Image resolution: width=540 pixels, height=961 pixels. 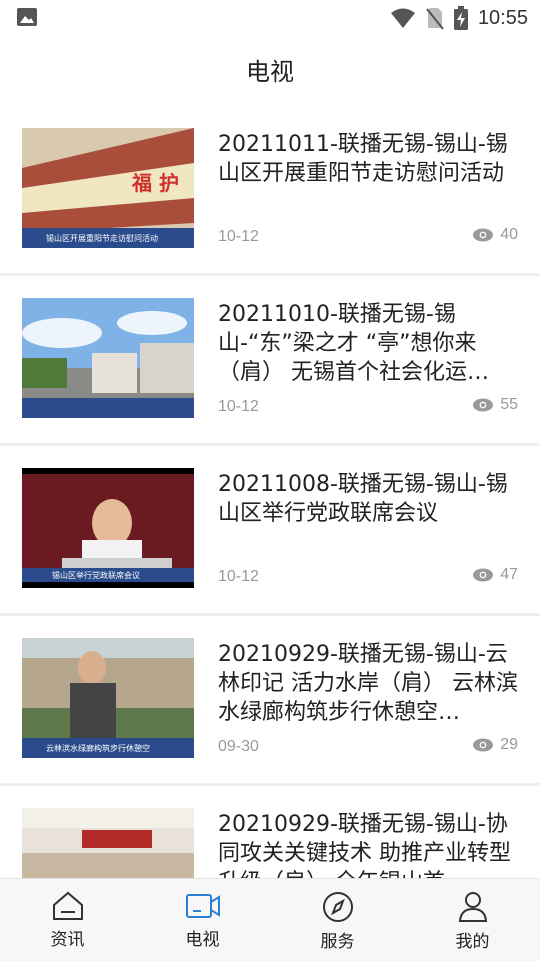 What do you see at coordinates (495, 405) in the screenshot?
I see `view-count: 55` at bounding box center [495, 405].